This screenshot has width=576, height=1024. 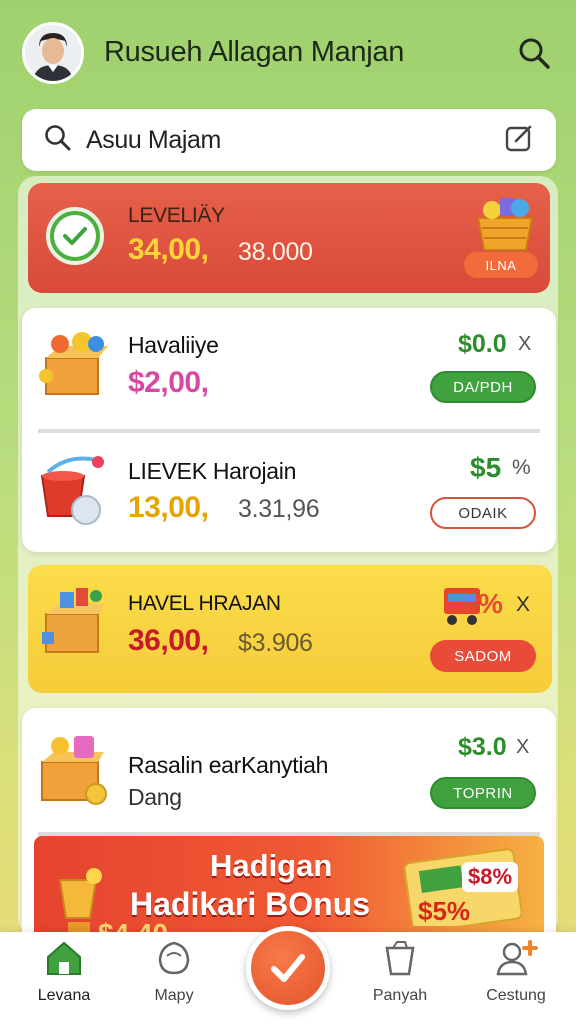 What do you see at coordinates (174, 958) in the screenshot?
I see `bag-icon` at bounding box center [174, 958].